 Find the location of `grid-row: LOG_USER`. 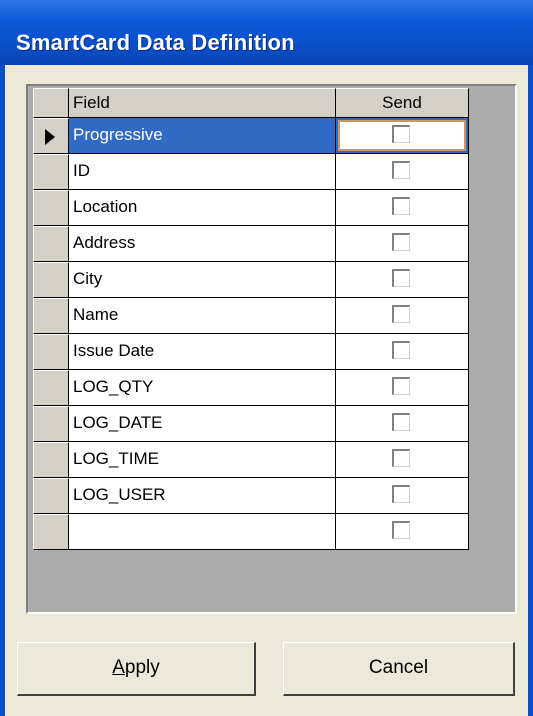

grid-row: LOG_USER is located at coordinates (251, 496).